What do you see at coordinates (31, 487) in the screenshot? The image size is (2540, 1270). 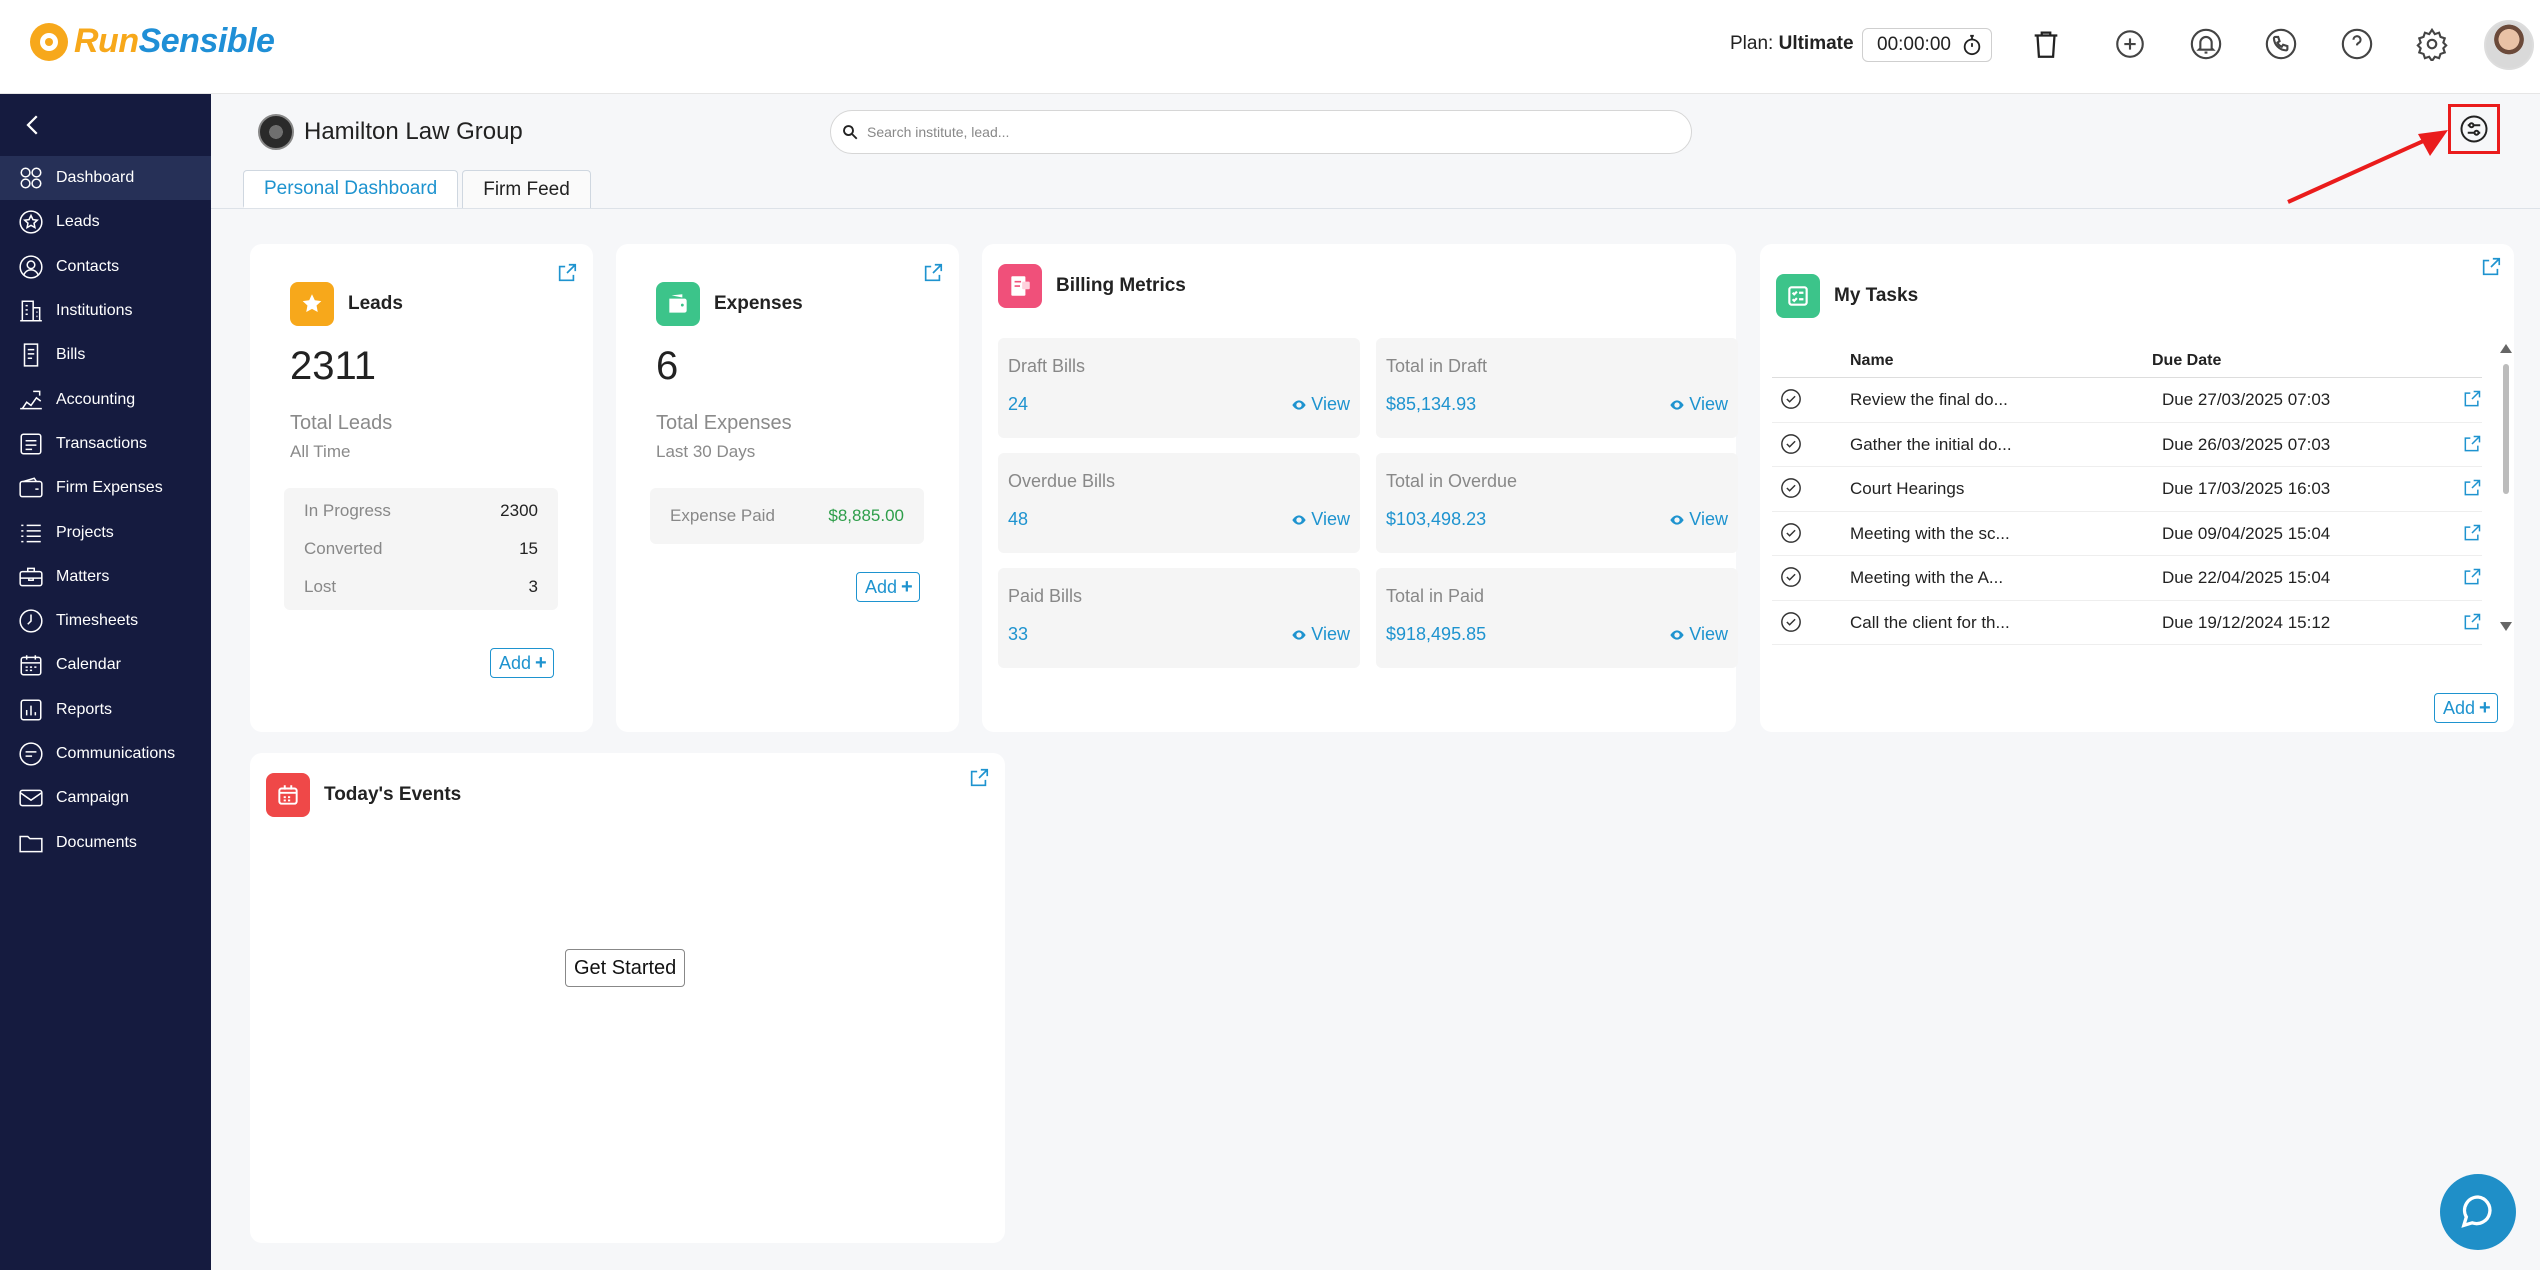 I see `wallet-icon` at bounding box center [31, 487].